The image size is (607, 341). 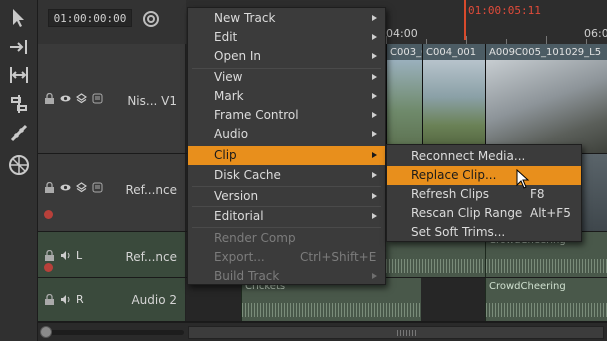 I want to click on menu-item-label: New Track, so click(x=245, y=18).